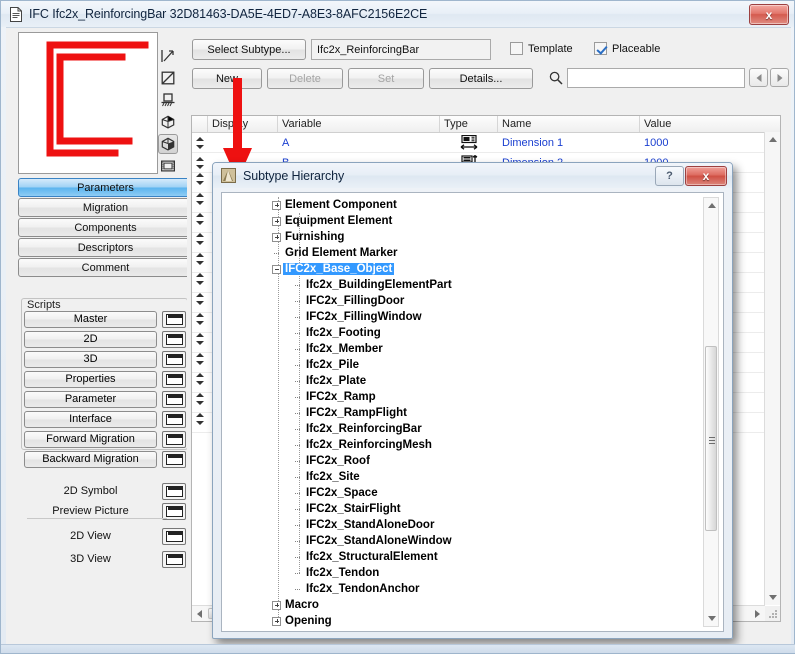  What do you see at coordinates (90, 459) in the screenshot?
I see `script-button-backward-migration: Backward Migration` at bounding box center [90, 459].